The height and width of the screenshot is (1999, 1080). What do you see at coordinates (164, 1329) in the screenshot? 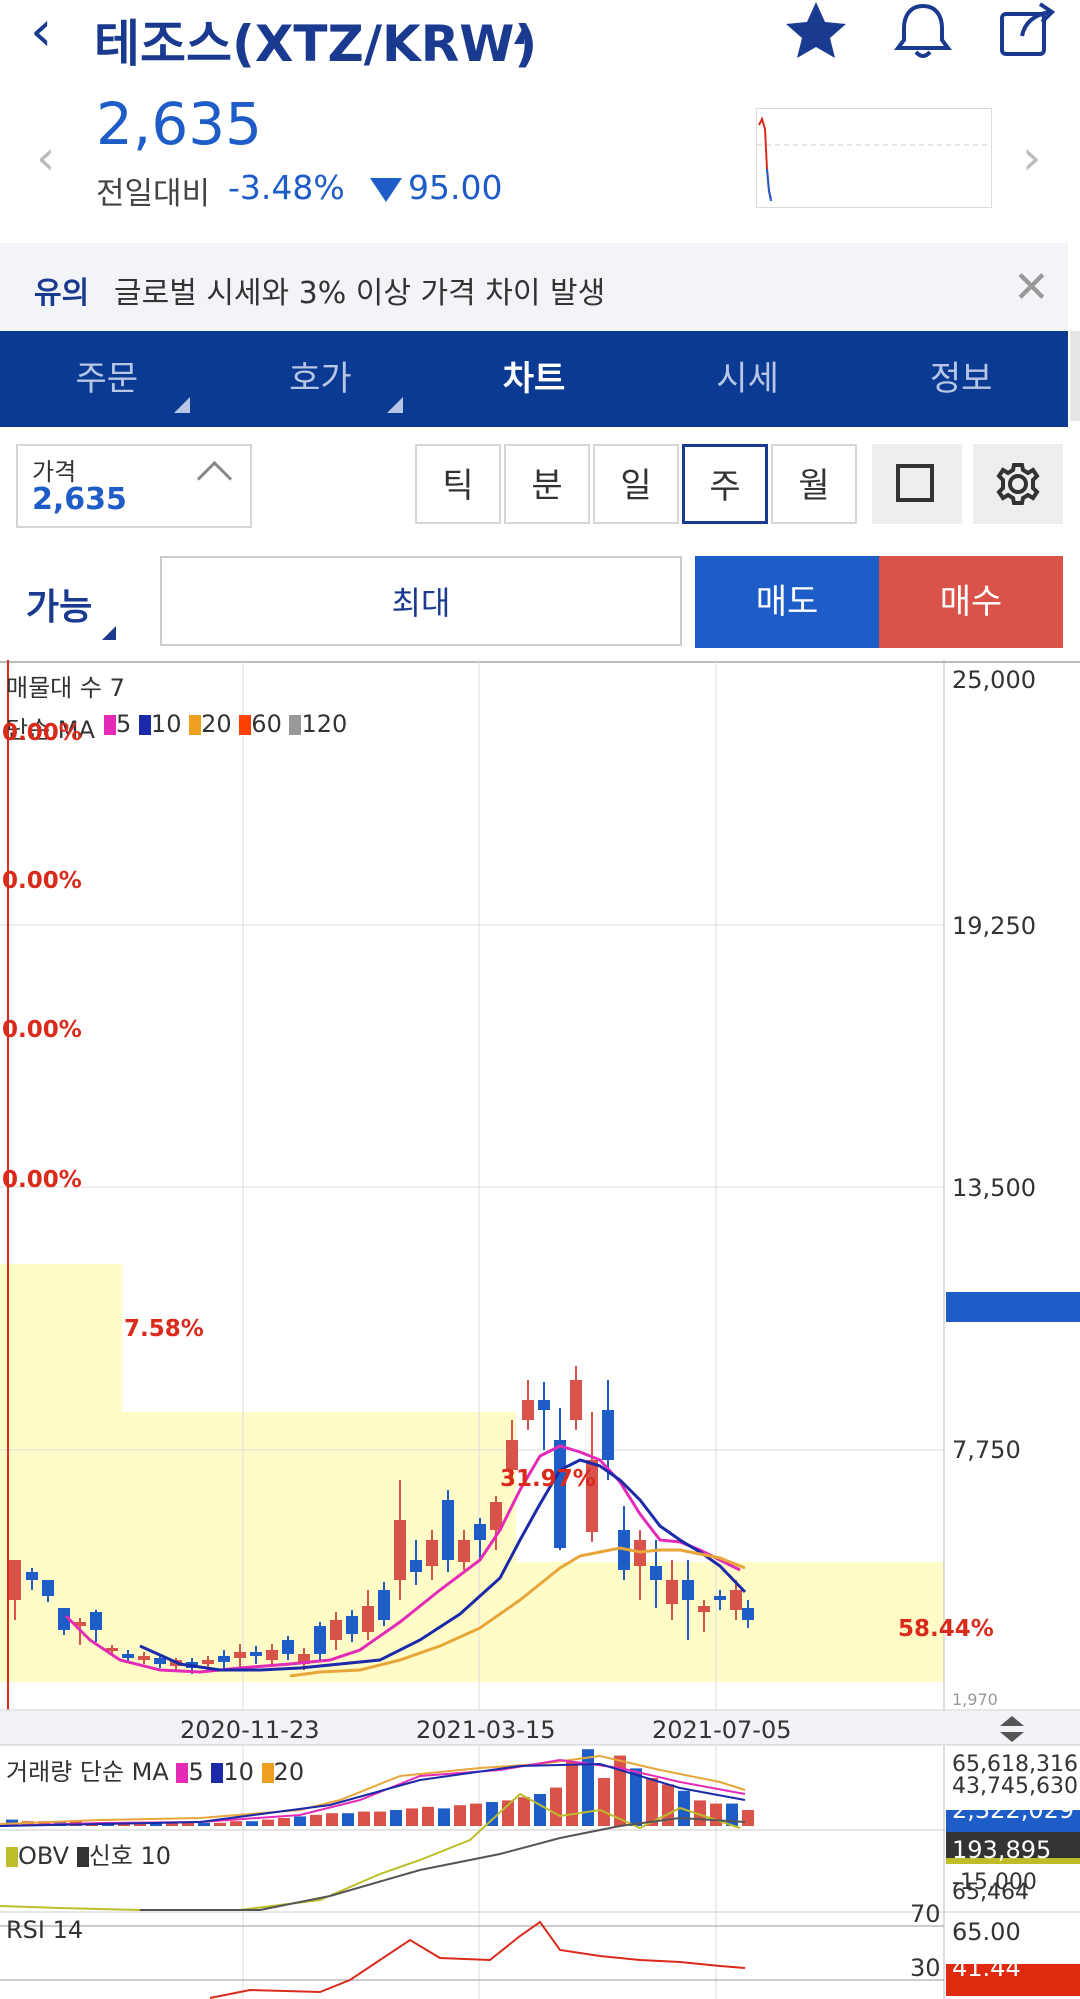
I see `volume-profile-pct: 7.58%` at bounding box center [164, 1329].